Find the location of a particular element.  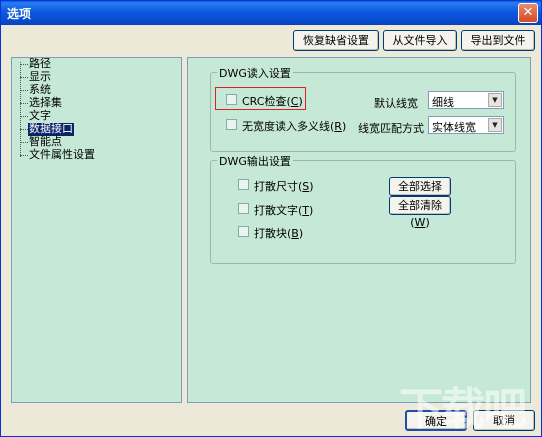

close-icon: ✕ is located at coordinates (528, 12).